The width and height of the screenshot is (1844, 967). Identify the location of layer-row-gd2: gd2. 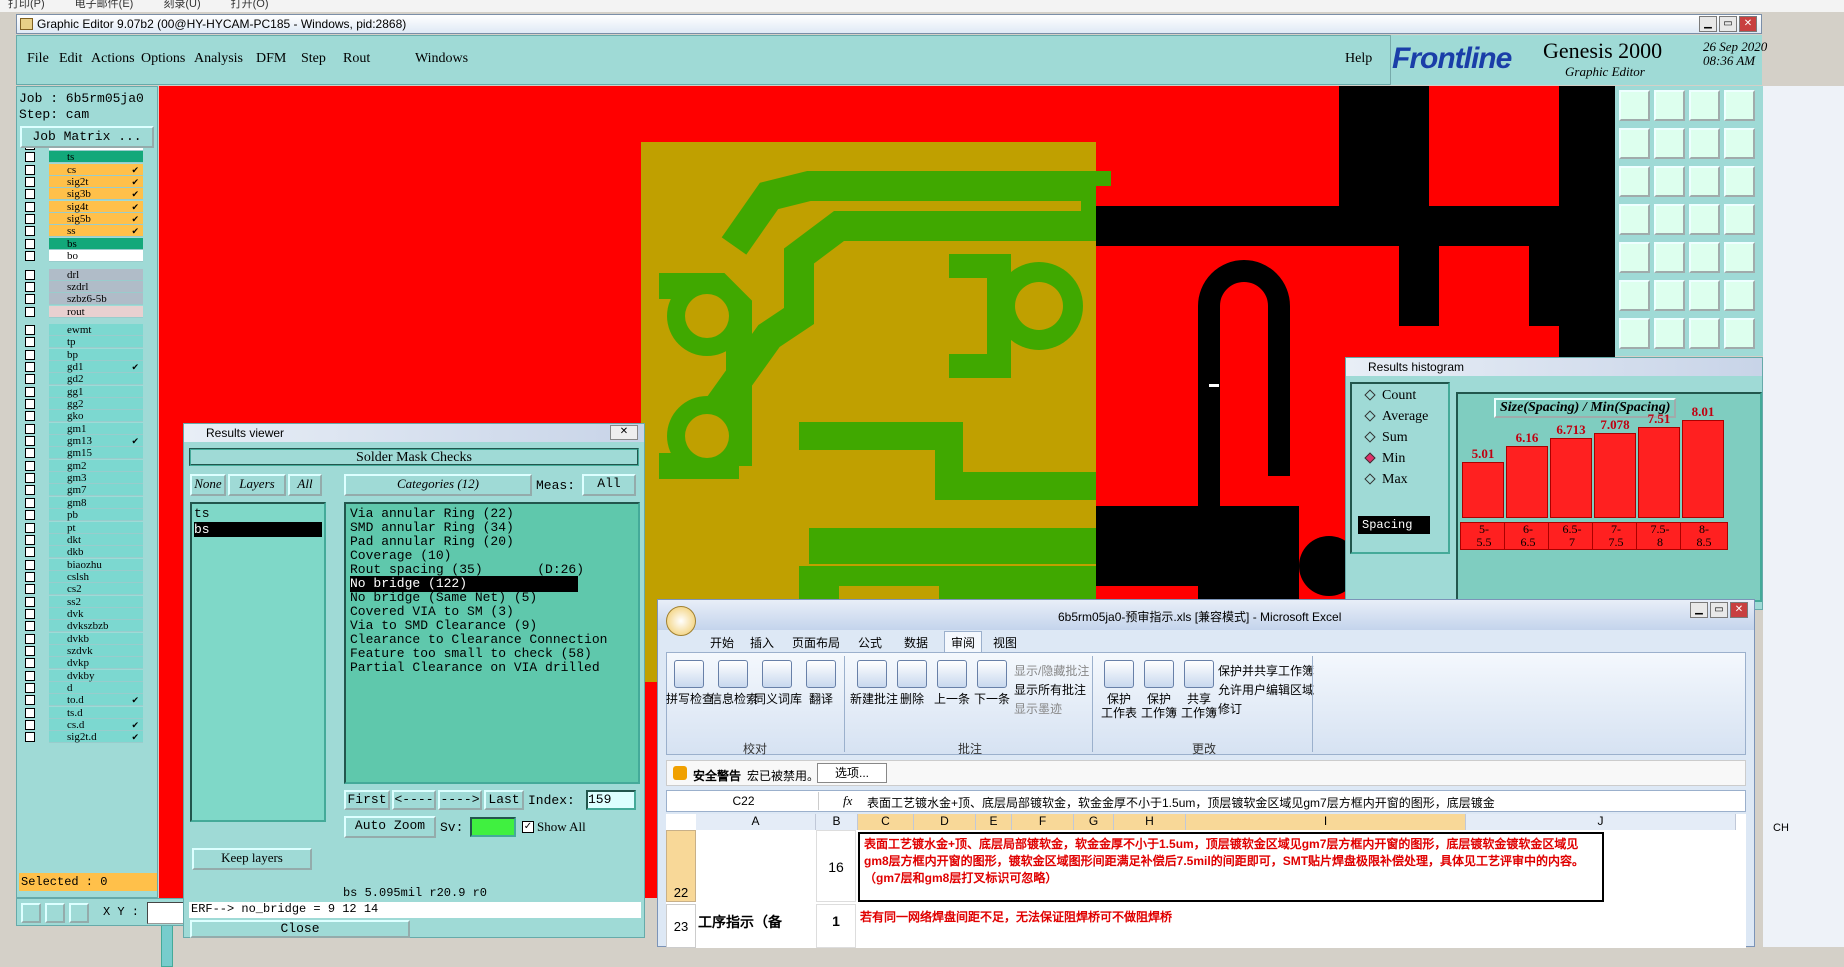
(84, 379).